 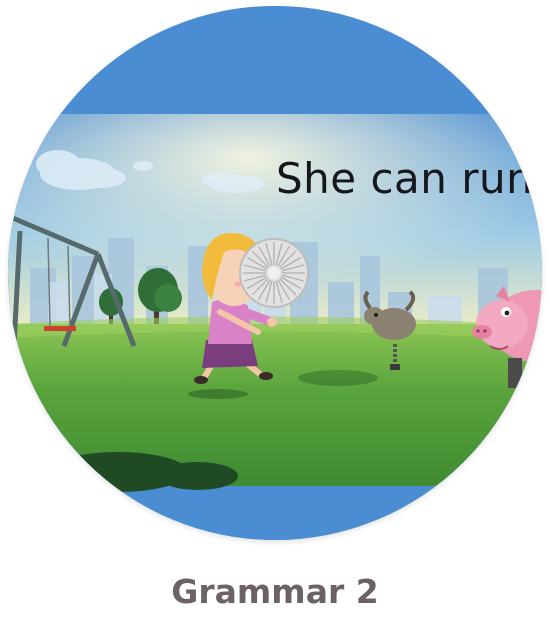 What do you see at coordinates (405, 178) in the screenshot?
I see `video-caption: She can run` at bounding box center [405, 178].